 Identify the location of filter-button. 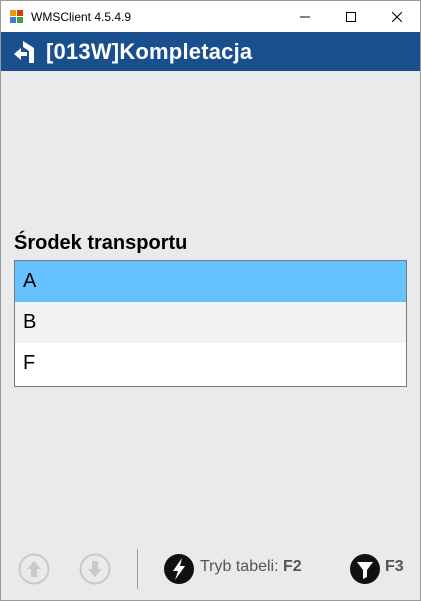
(365, 569).